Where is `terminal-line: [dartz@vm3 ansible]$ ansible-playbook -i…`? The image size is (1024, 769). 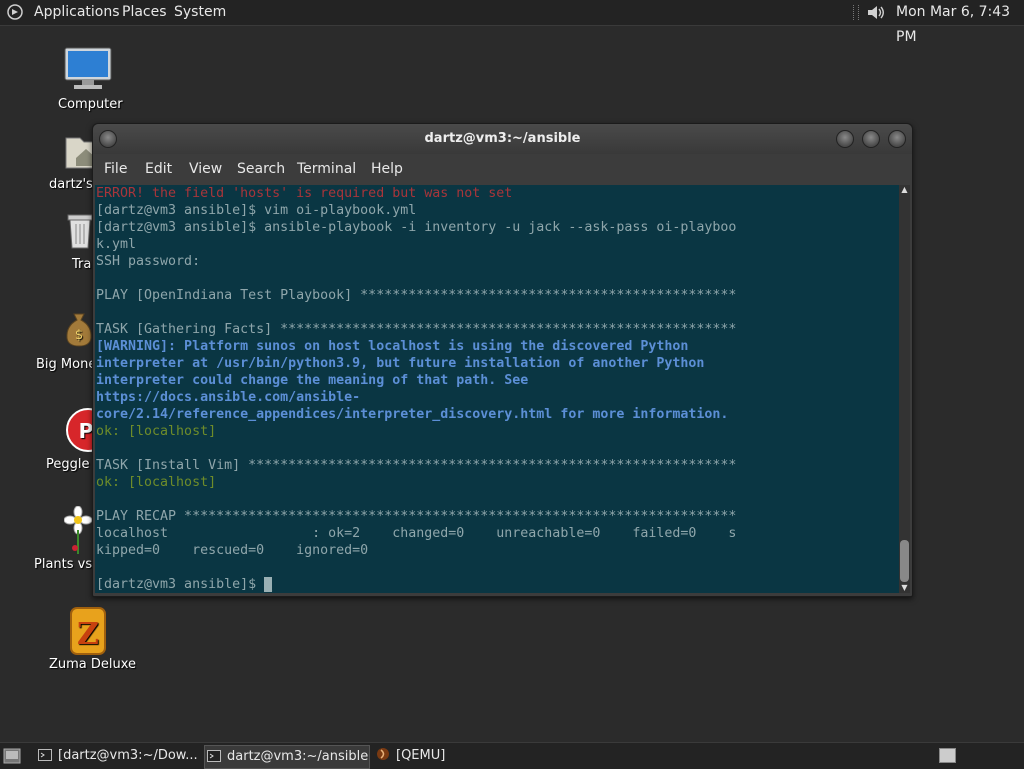
terminal-line: [dartz@vm3 ansible]$ ansible-playbook -i… is located at coordinates (416, 227).